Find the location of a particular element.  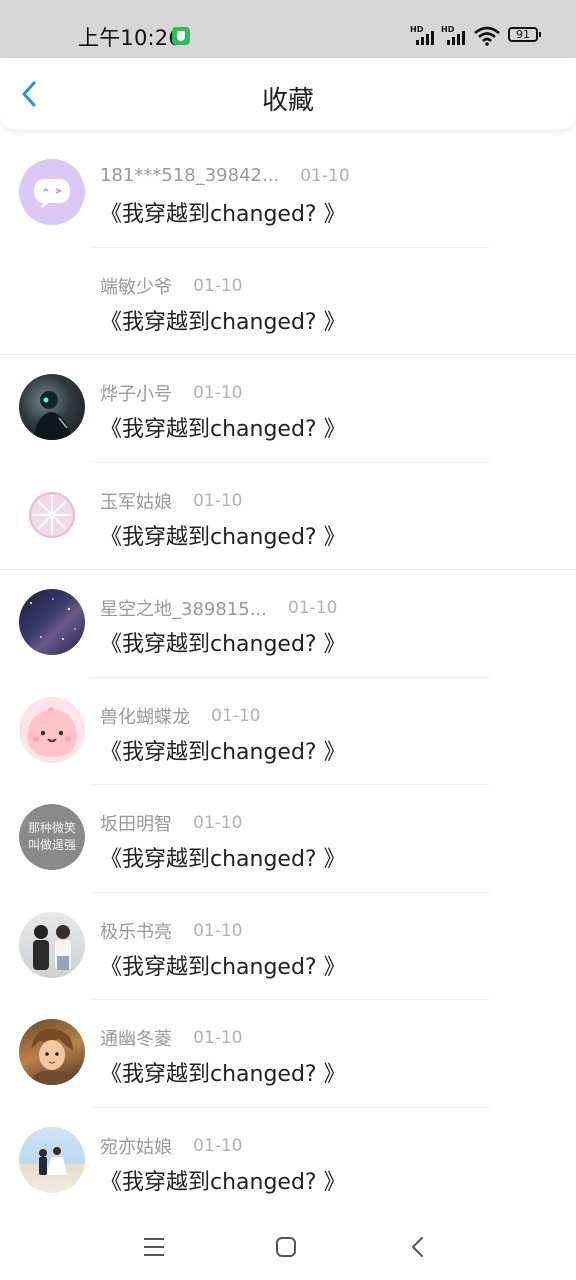

page-title: 收藏 is located at coordinates (287, 101).